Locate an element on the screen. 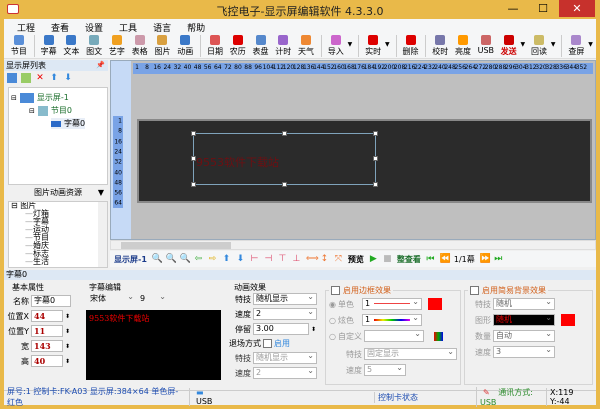 This screenshot has height=409, width=600. bg-enable-checkbox is located at coordinates (474, 290).